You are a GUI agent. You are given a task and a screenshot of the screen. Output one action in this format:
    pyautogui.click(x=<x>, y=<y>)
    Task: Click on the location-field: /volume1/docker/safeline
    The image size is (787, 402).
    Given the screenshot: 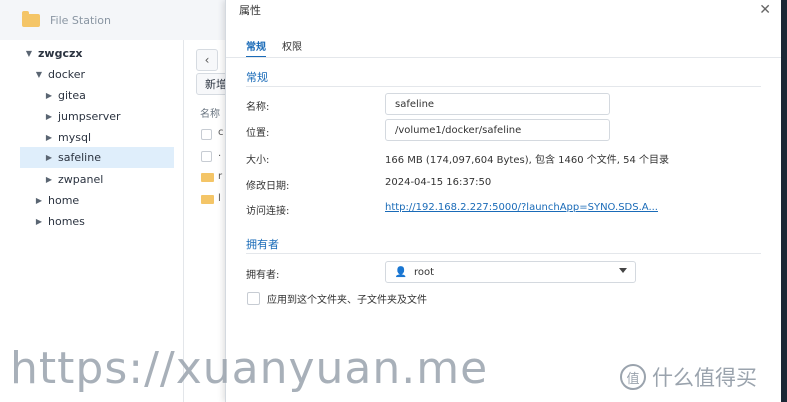 What is the action you would take?
    pyautogui.click(x=497, y=130)
    